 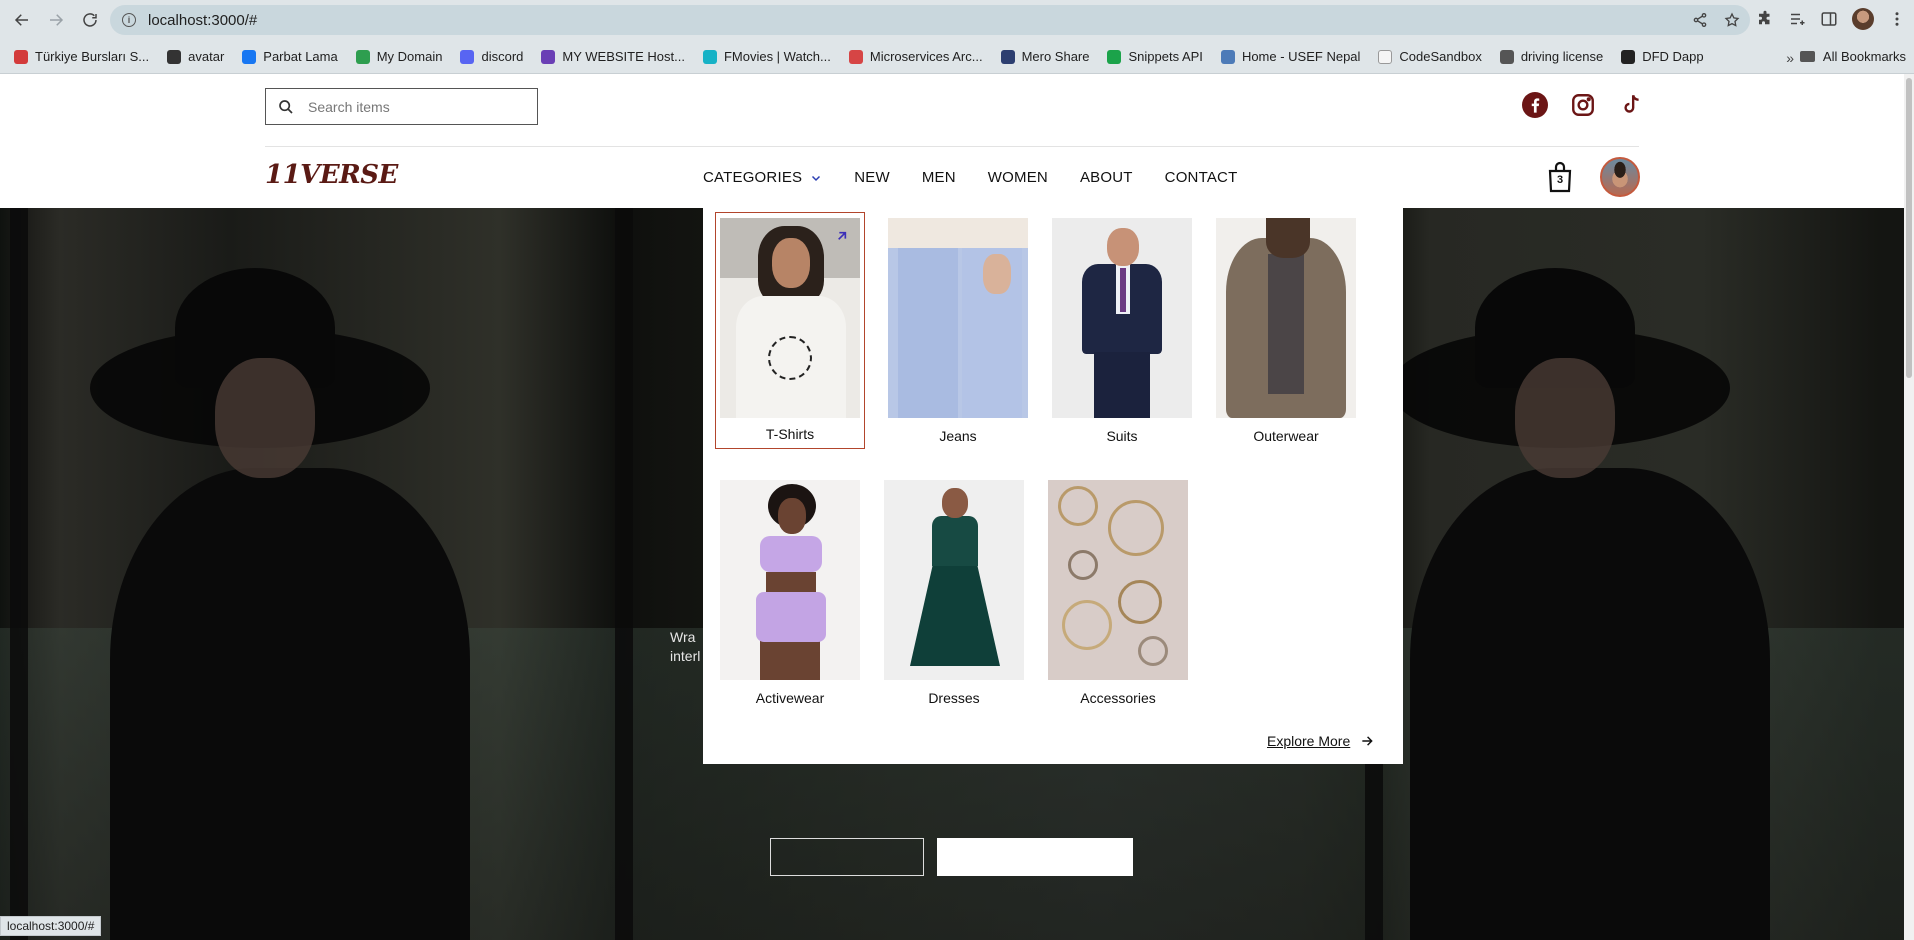 What do you see at coordinates (872, 177) in the screenshot?
I see `menu-new: NEW` at bounding box center [872, 177].